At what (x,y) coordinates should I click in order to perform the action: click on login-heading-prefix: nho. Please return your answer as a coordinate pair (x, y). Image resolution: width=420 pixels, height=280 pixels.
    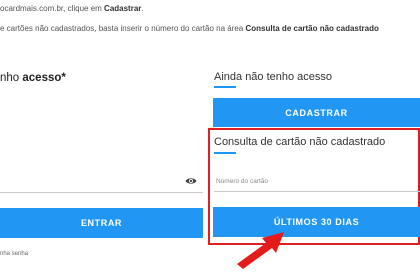
    Looking at the image, I should click on (11, 78).